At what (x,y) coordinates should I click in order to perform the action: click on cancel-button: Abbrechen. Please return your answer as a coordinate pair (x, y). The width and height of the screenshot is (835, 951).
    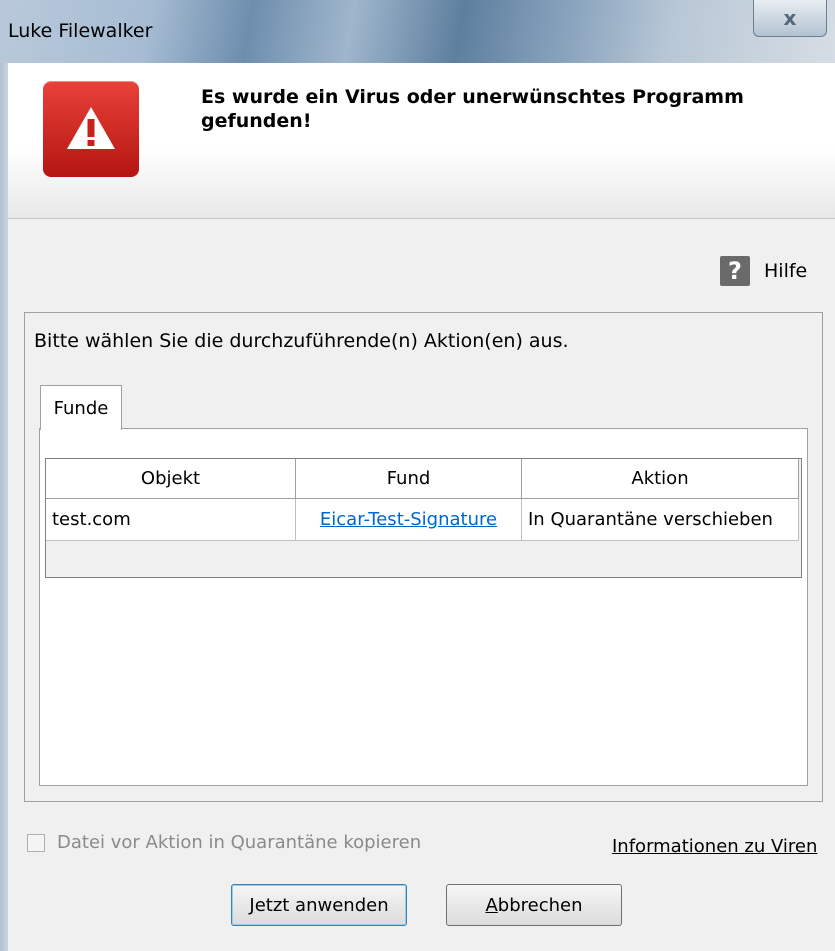
    Looking at the image, I should click on (534, 905).